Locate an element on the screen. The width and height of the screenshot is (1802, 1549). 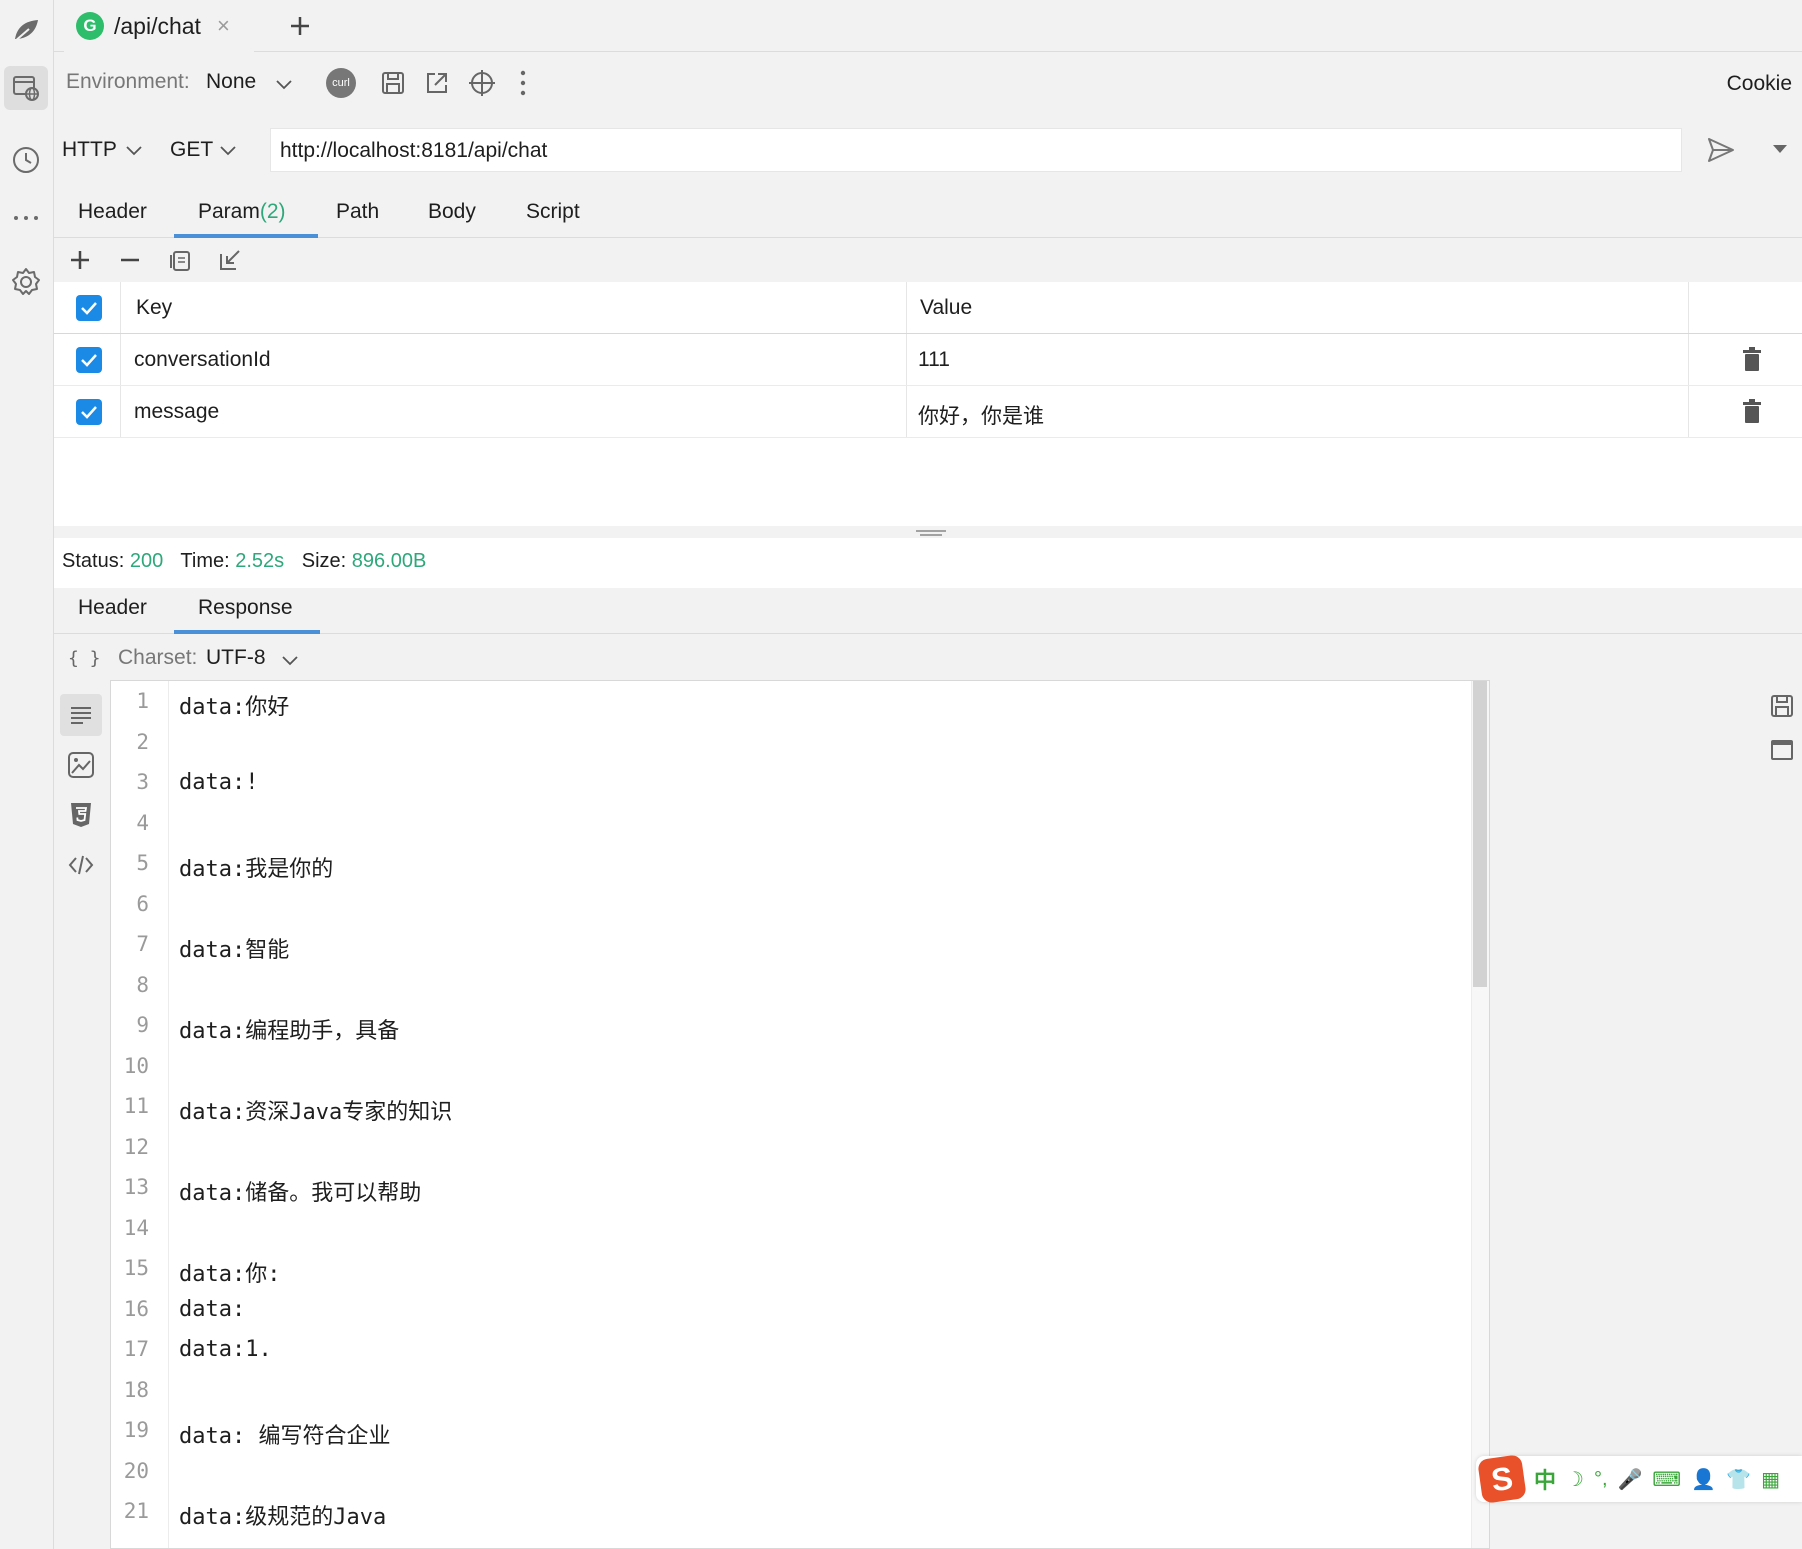
ime-user-icon: 👤 is located at coordinates (1703, 1479).